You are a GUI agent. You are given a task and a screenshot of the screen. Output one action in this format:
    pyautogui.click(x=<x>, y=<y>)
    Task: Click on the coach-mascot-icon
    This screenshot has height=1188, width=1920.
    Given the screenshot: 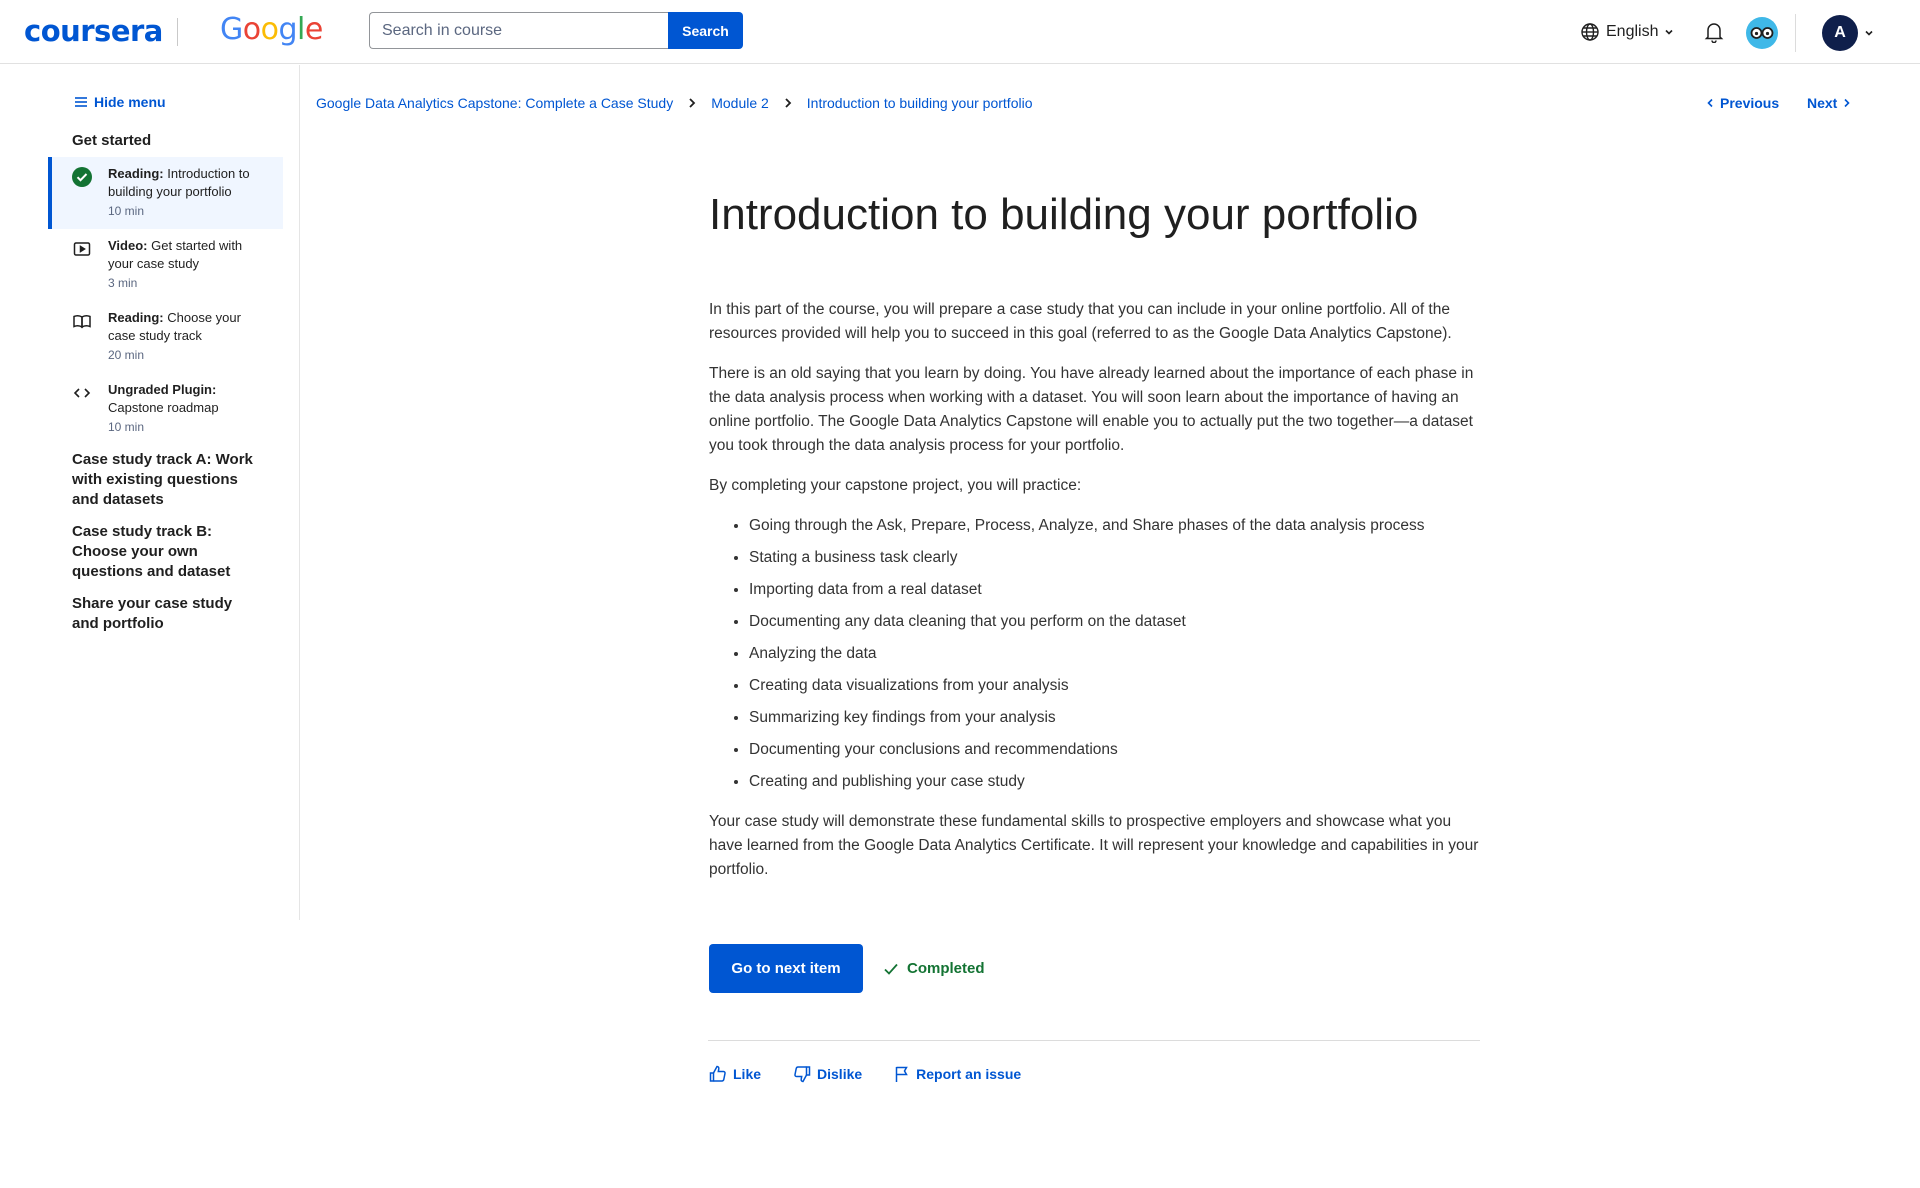 What is the action you would take?
    pyautogui.click(x=1762, y=33)
    